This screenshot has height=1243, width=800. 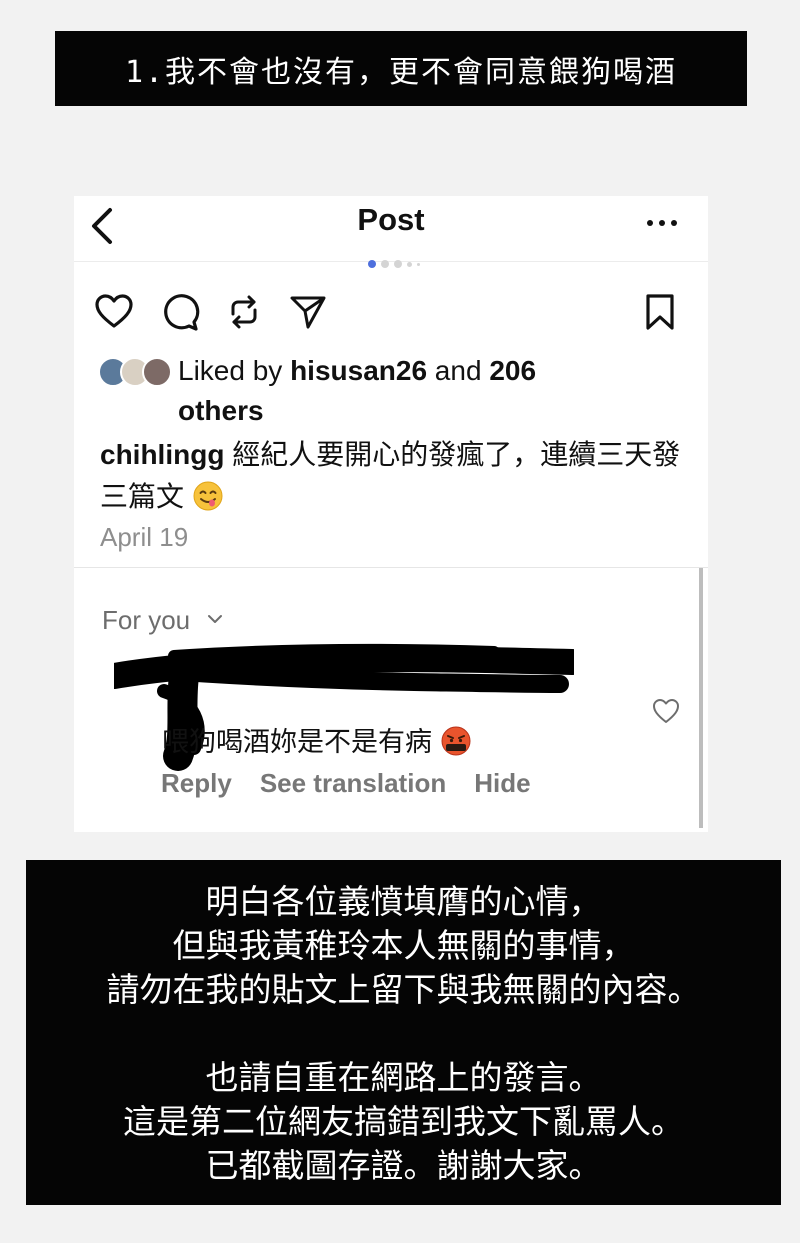 What do you see at coordinates (403, 901) in the screenshot?
I see `statement-line: 明白各位義憤填膺的心情，` at bounding box center [403, 901].